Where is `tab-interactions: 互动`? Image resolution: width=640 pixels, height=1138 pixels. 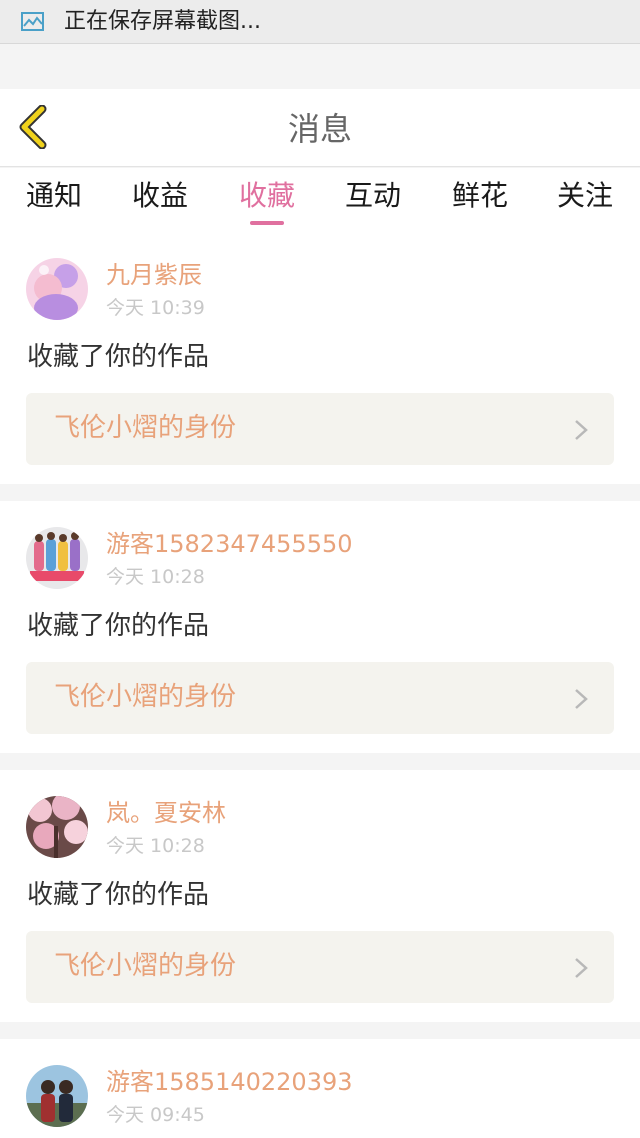 tab-interactions: 互动 is located at coordinates (373, 203).